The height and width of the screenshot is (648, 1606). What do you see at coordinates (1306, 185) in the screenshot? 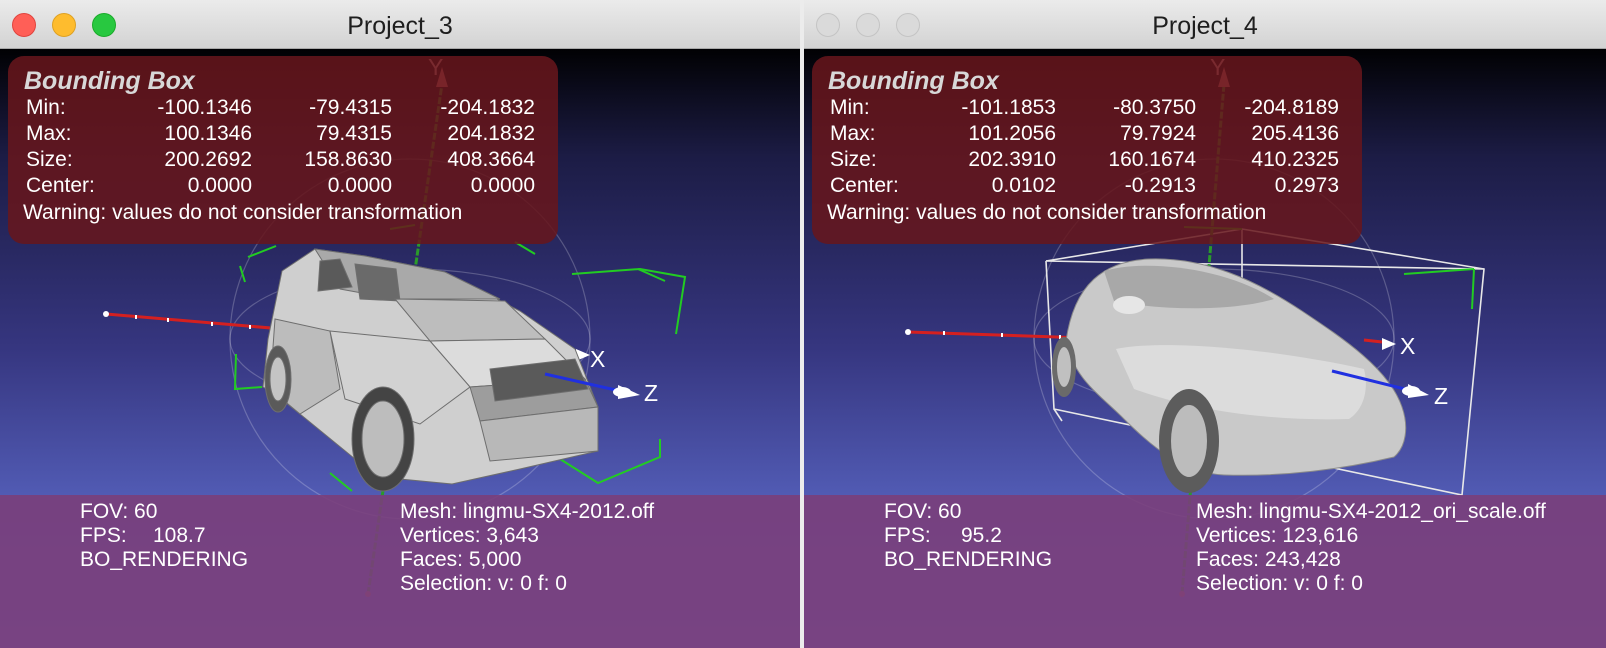
I see `bbox-z-value: 0.2973` at bounding box center [1306, 185].